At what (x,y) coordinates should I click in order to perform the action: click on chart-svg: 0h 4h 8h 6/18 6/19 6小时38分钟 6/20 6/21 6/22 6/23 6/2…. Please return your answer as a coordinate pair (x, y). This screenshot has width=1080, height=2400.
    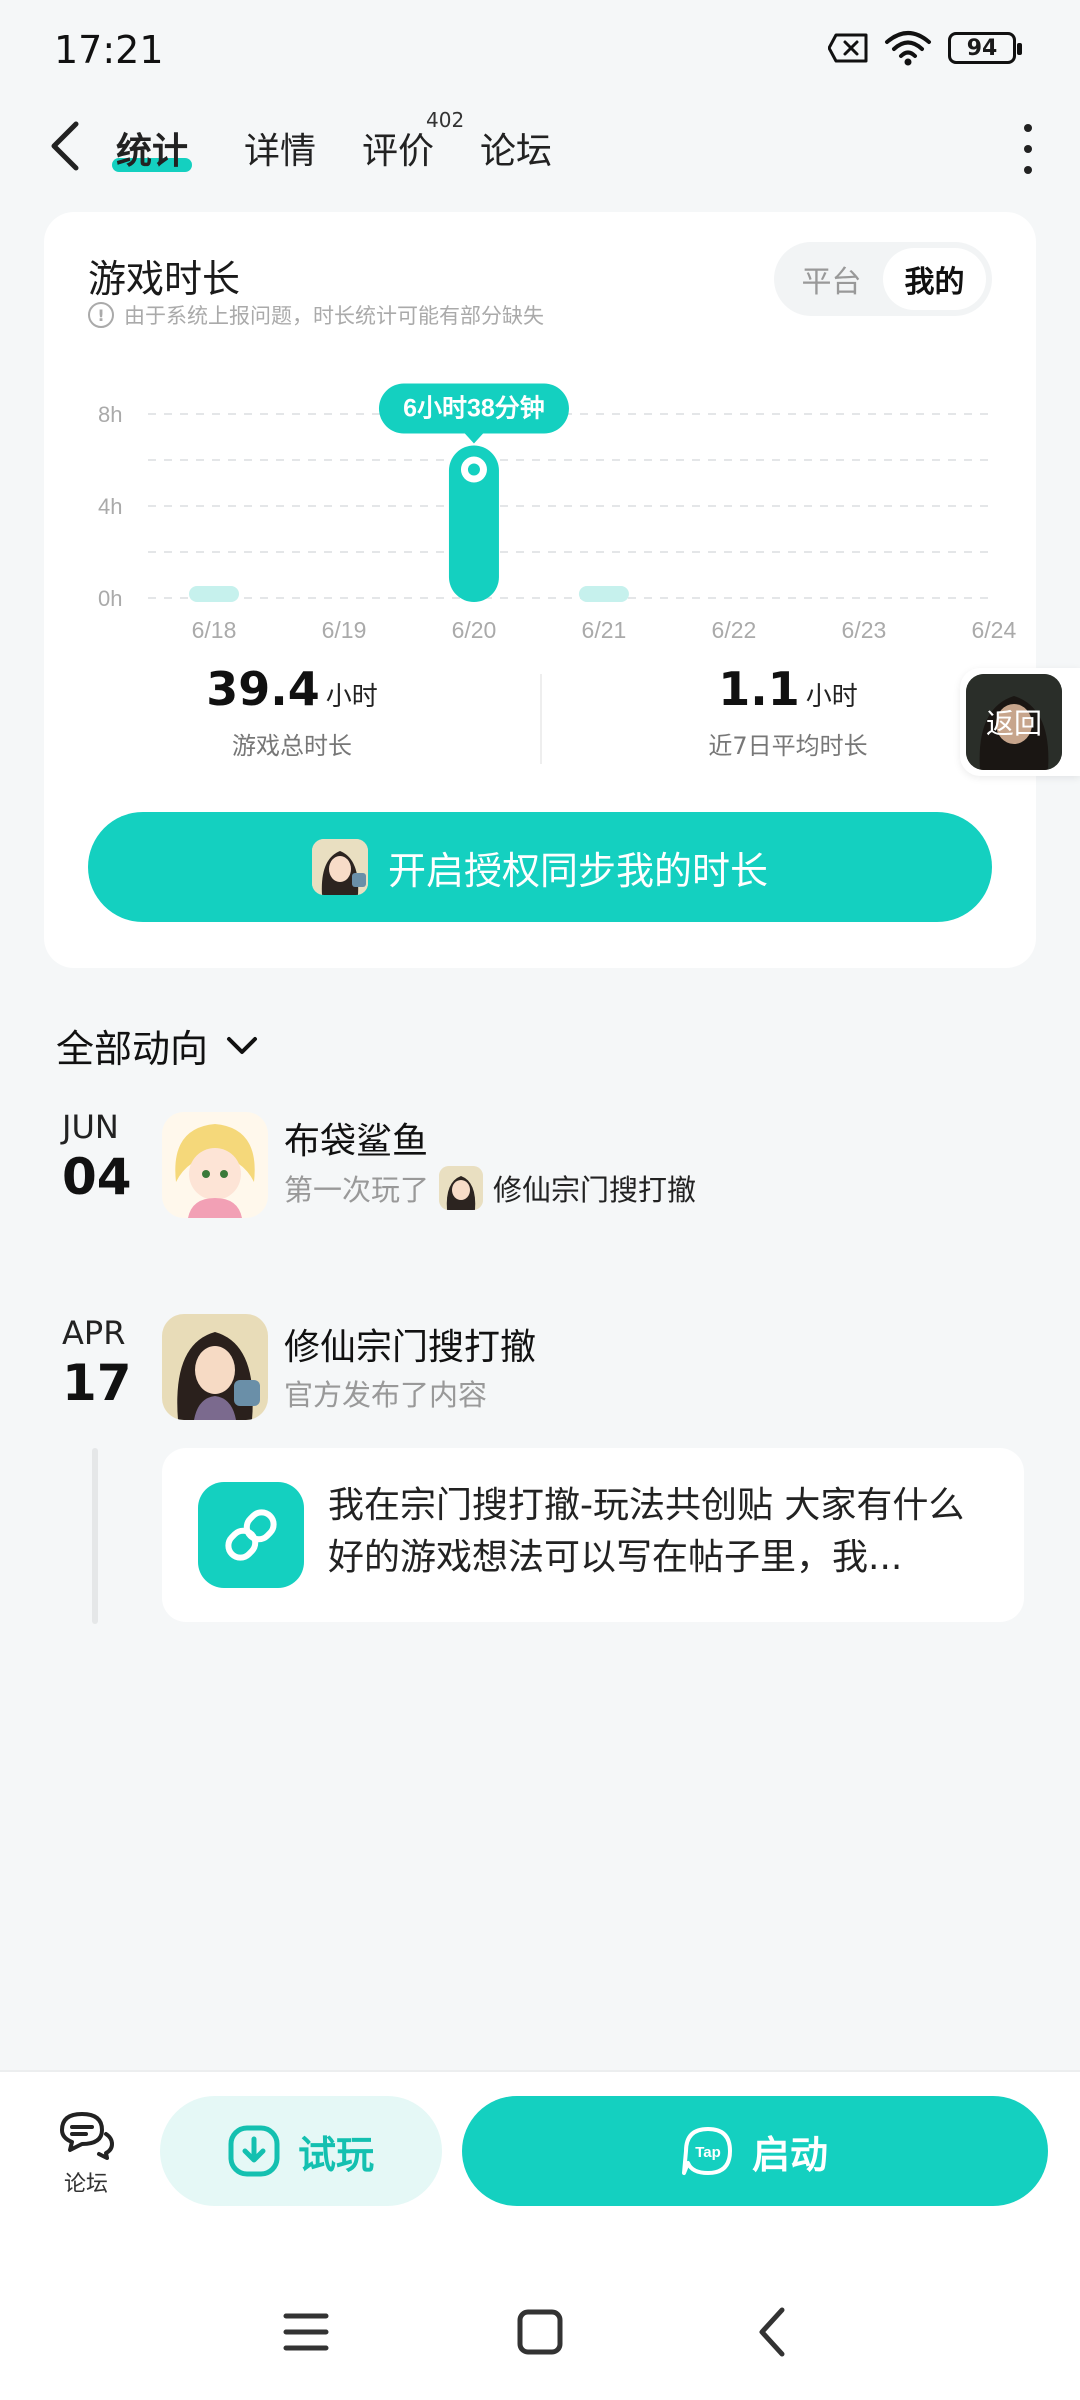
    Looking at the image, I should click on (557, 513).